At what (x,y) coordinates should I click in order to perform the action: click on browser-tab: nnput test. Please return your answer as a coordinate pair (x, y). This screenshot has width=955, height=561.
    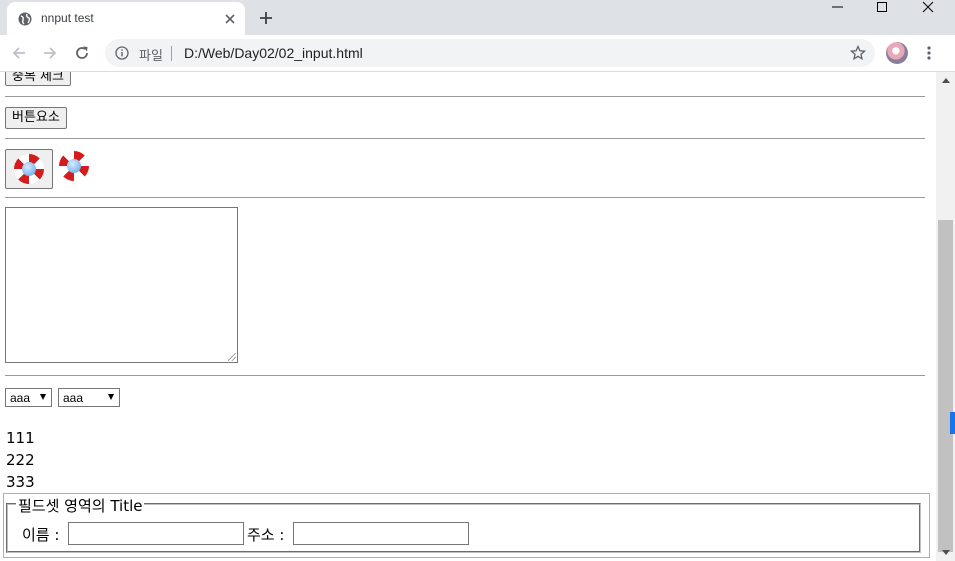
    Looking at the image, I should click on (126, 18).